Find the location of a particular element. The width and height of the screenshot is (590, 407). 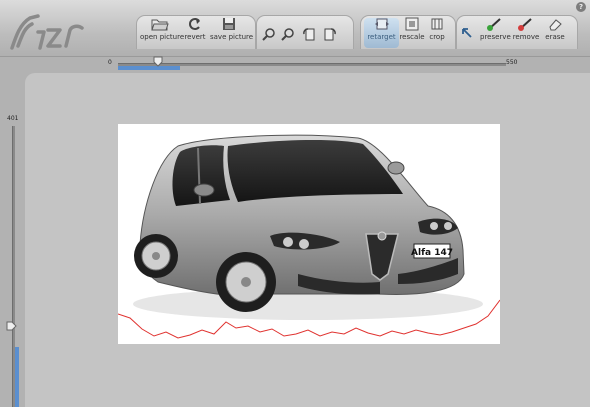

remove-button: remove is located at coordinates (526, 29).